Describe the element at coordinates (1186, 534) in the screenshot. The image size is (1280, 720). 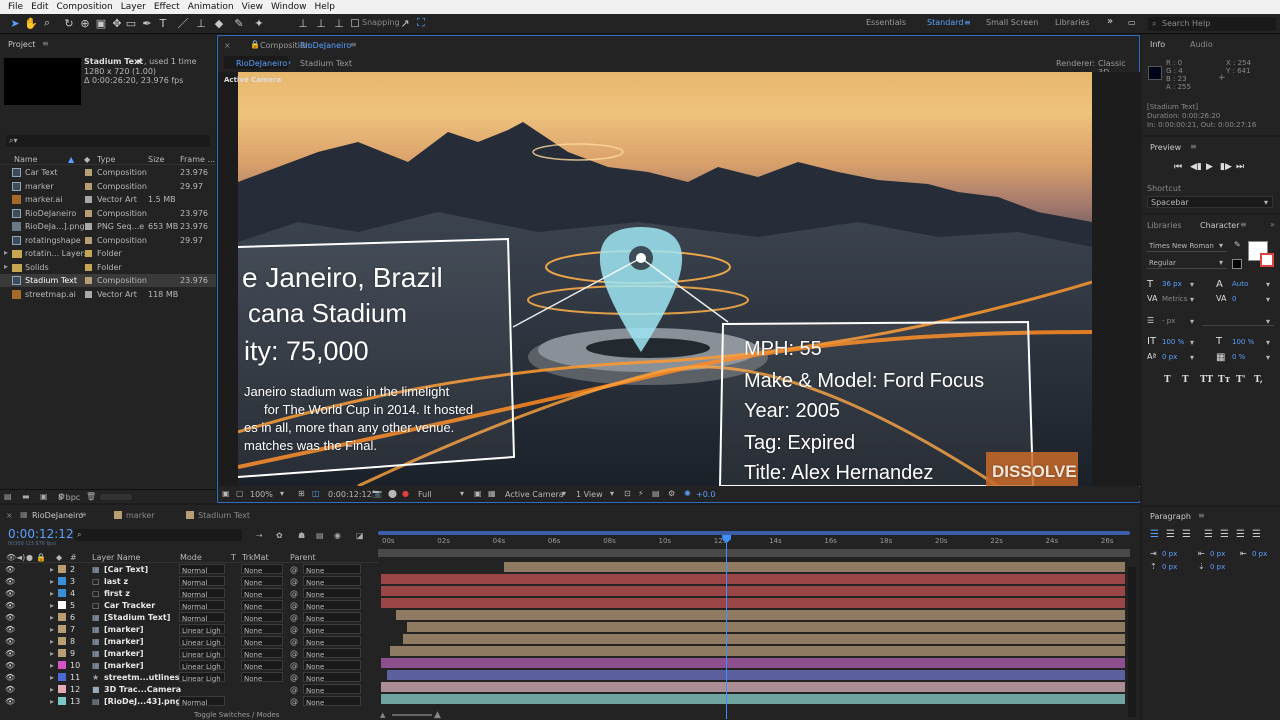
I see `align-right-icon: ☰` at that location.